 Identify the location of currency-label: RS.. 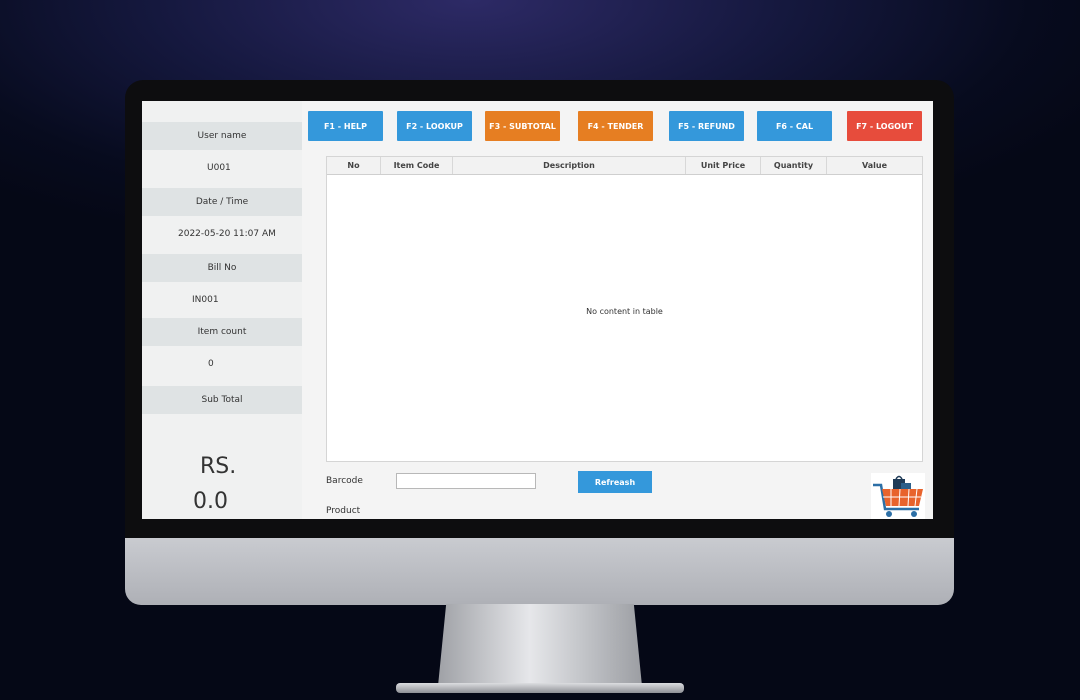
(218, 466).